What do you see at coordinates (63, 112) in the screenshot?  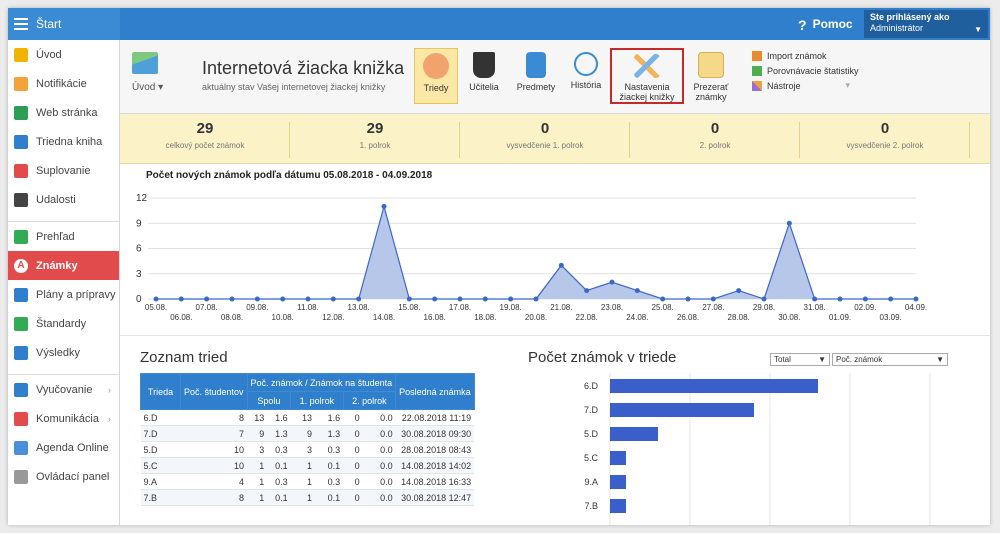 I see `sidebar-item-home: Web stránka` at bounding box center [63, 112].